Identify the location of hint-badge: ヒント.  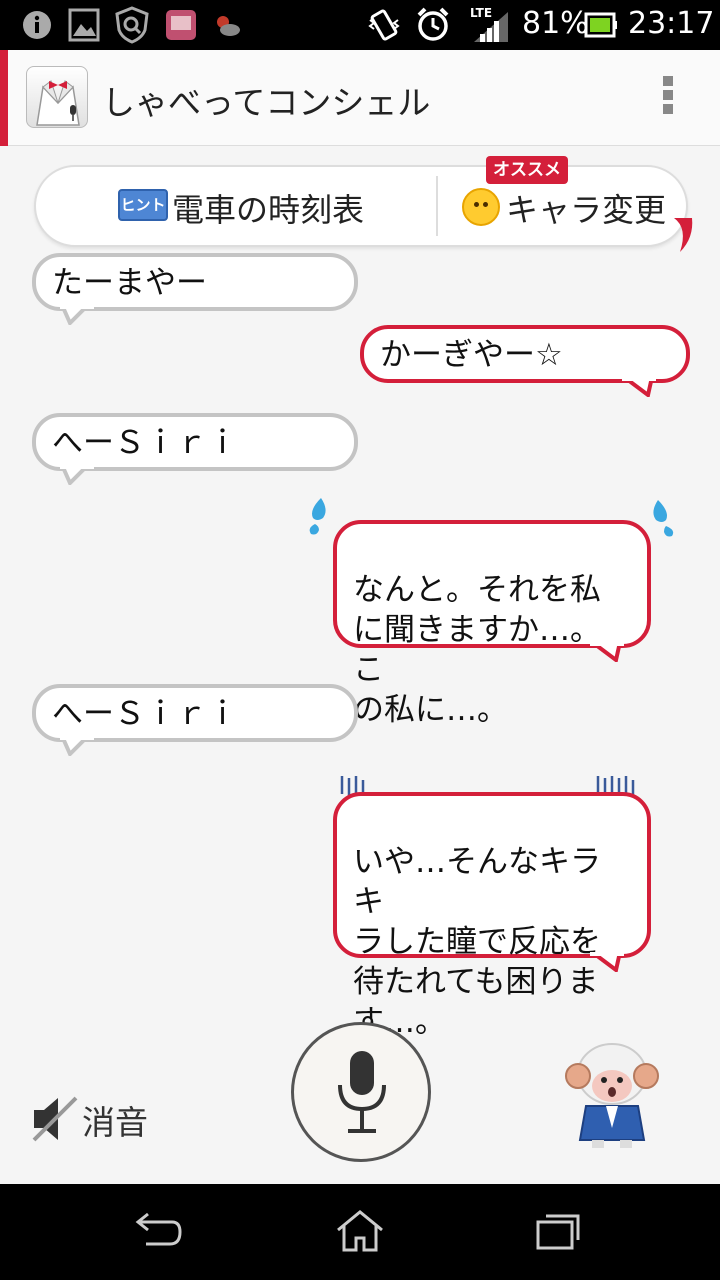
(143, 205).